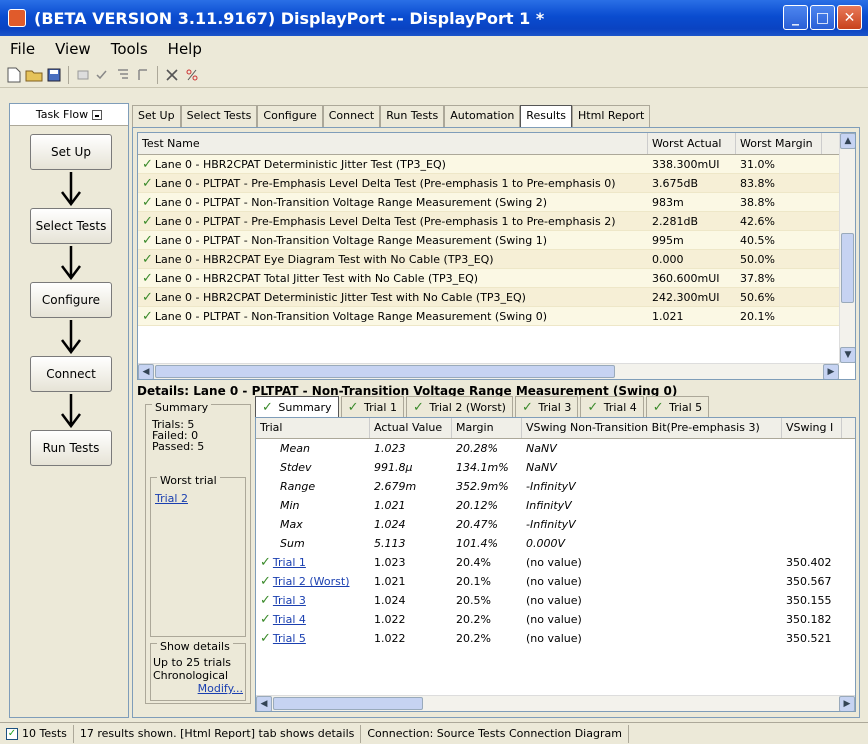 This screenshot has height=744, width=868. I want to click on arrow-down-icon, so click(71, 337).